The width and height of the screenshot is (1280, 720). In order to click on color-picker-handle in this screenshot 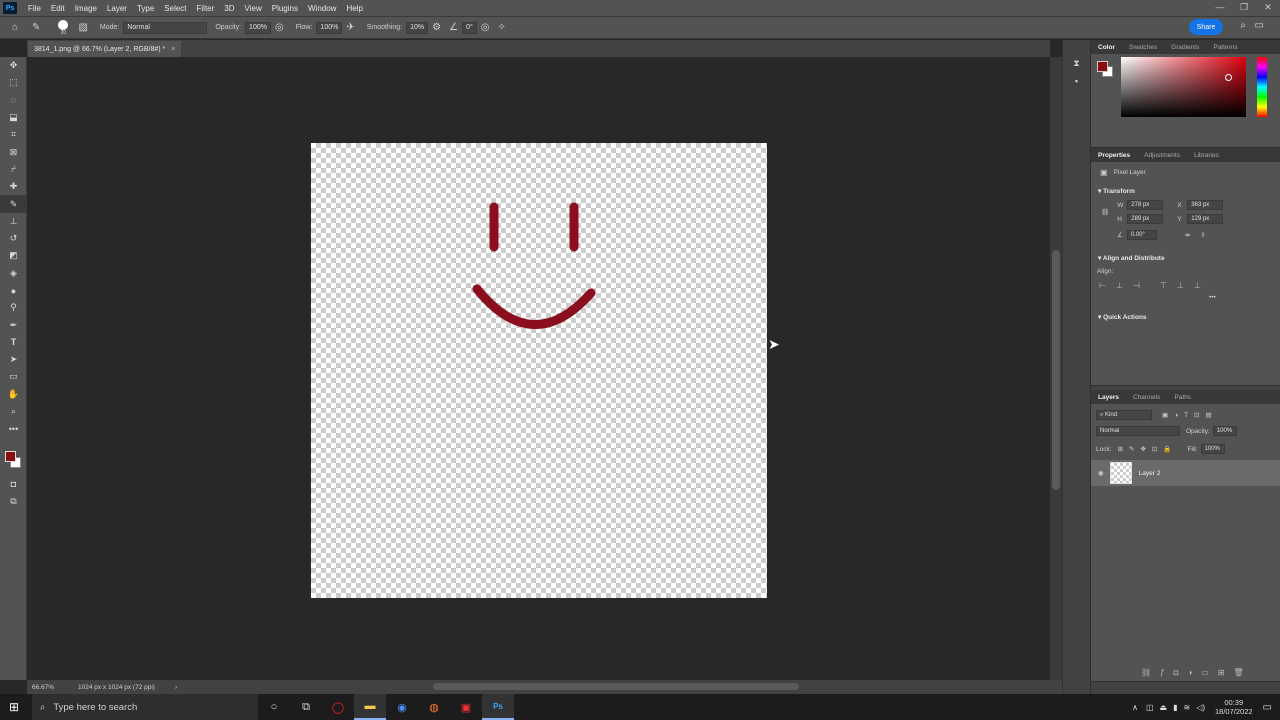, I will do `click(1228, 77)`.